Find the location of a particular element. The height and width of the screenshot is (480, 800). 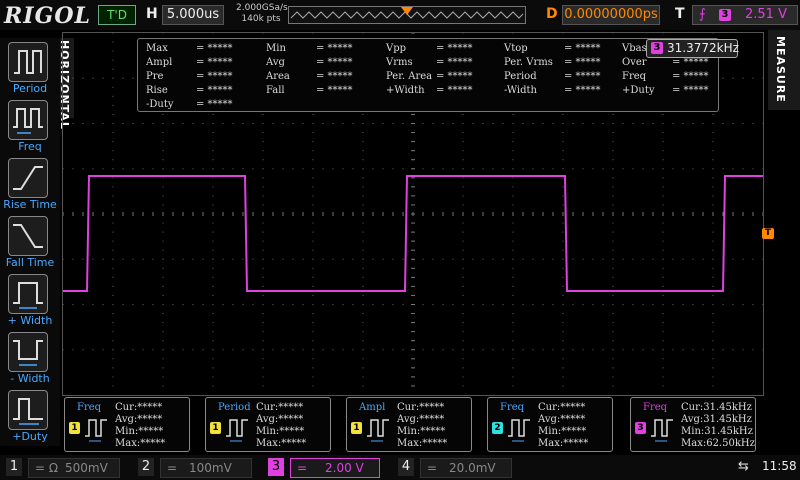

fall-time-button is located at coordinates (28, 236).